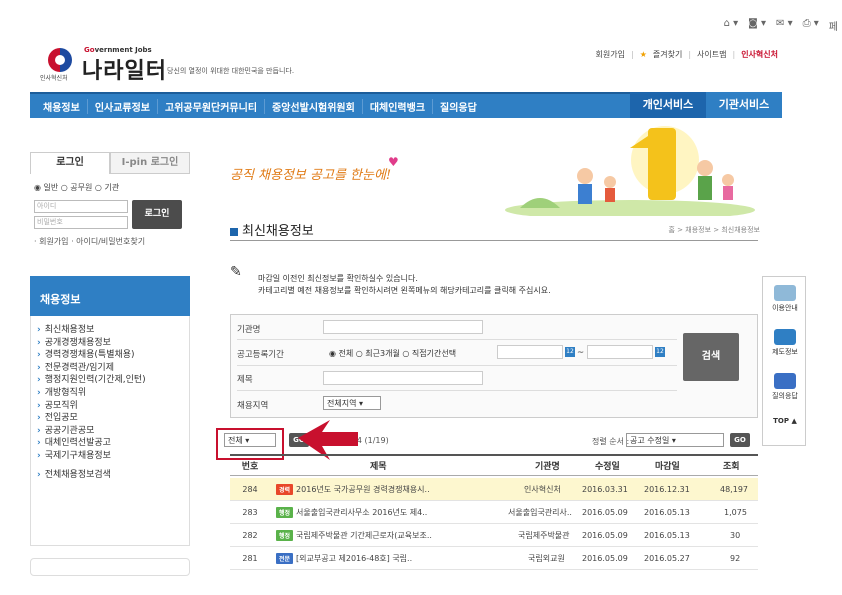 The height and width of the screenshot is (595, 842). What do you see at coordinates (272, 229) in the screenshot?
I see `page-title: 최신채용정보` at bounding box center [272, 229].